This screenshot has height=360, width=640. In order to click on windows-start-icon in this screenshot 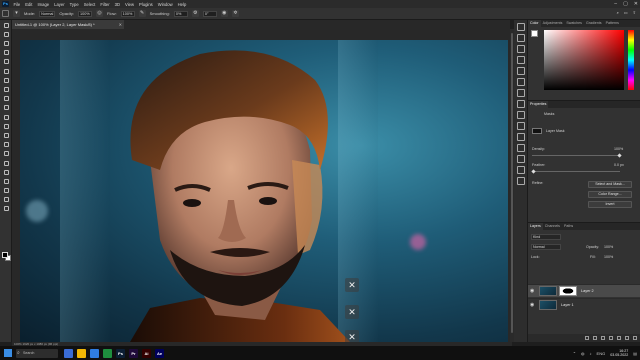, I will do `click(8, 353)`.